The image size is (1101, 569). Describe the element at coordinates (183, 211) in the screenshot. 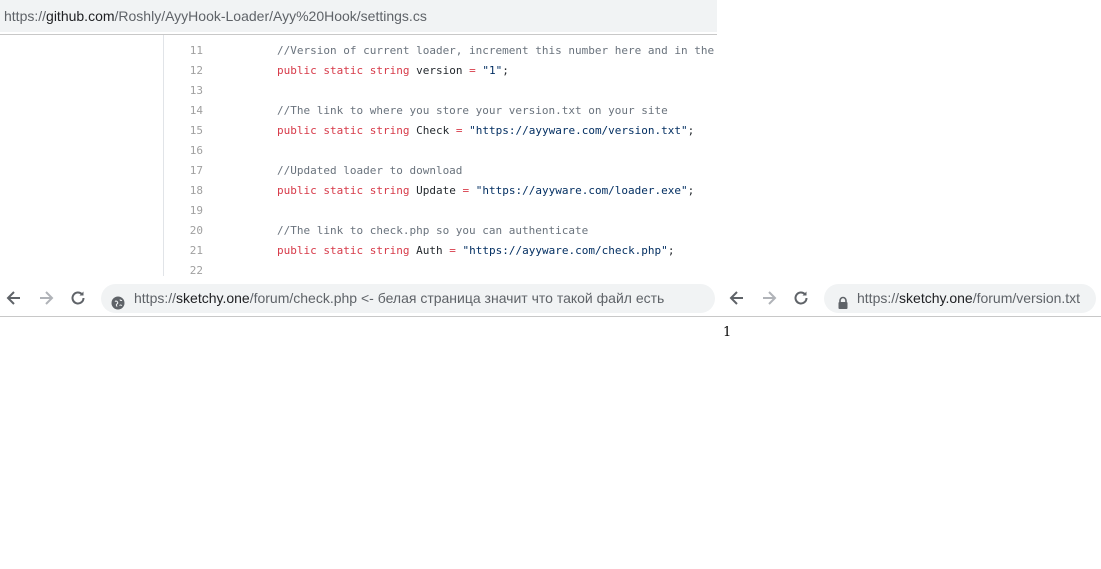

I see `line-number: 19` at that location.